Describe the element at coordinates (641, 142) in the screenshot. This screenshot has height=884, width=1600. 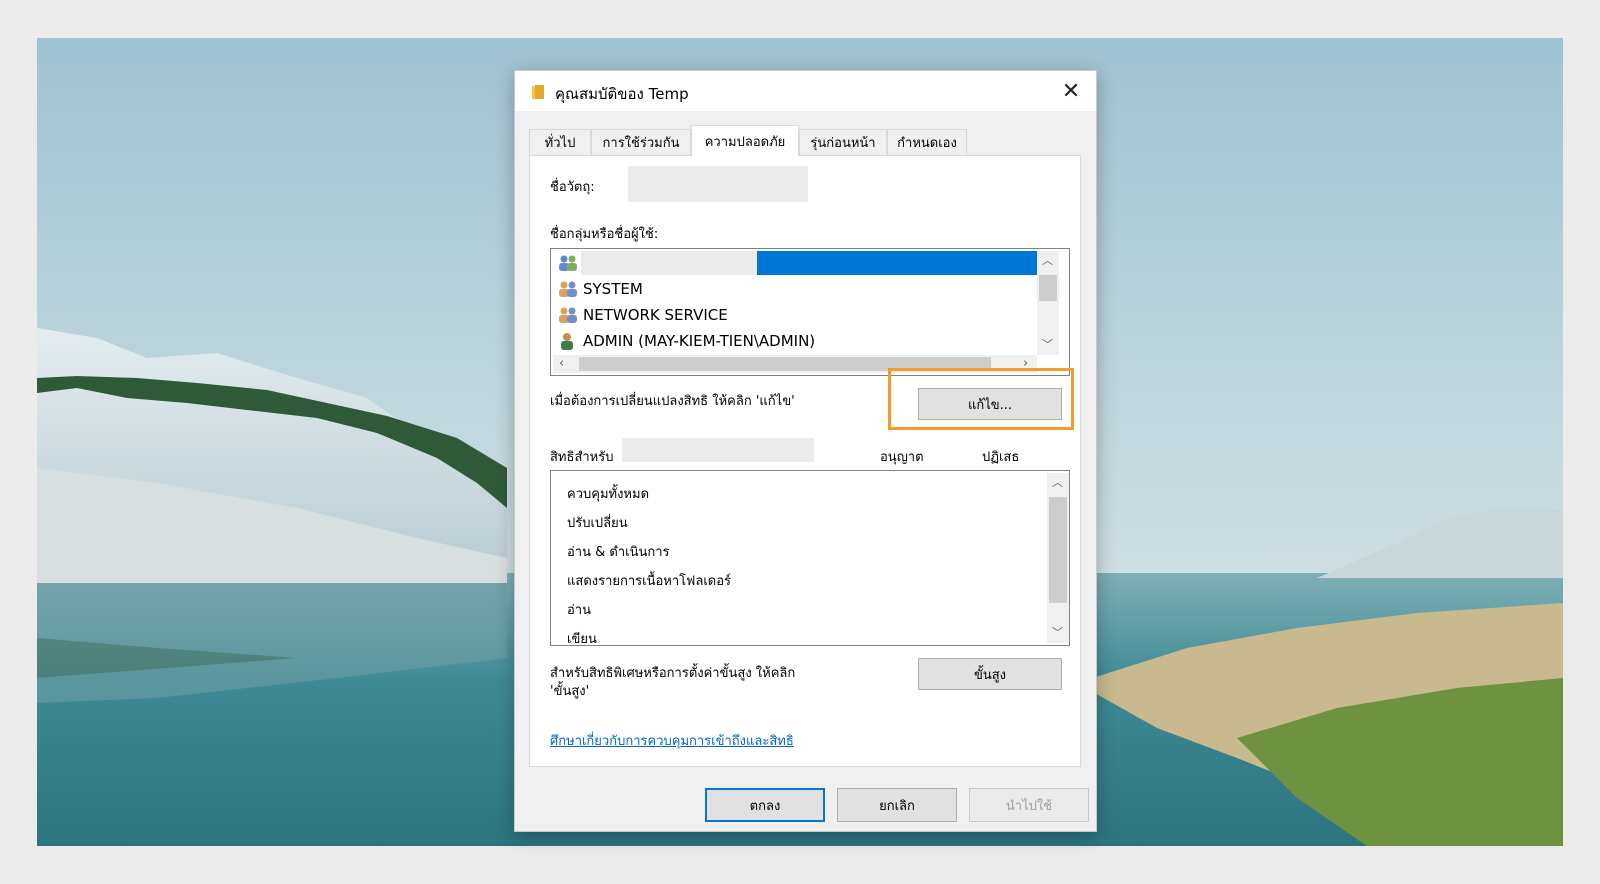
I see `tab-sharing: การใช้ร่วมกัน` at that location.